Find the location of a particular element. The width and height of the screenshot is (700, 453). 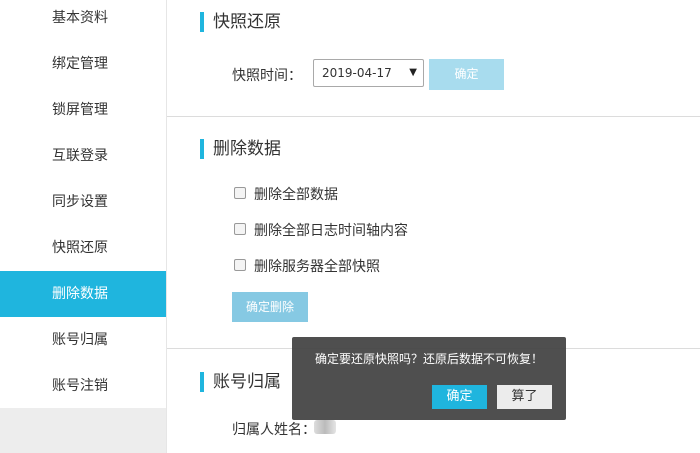

snapshot-confirm-button: 确定 is located at coordinates (466, 74).